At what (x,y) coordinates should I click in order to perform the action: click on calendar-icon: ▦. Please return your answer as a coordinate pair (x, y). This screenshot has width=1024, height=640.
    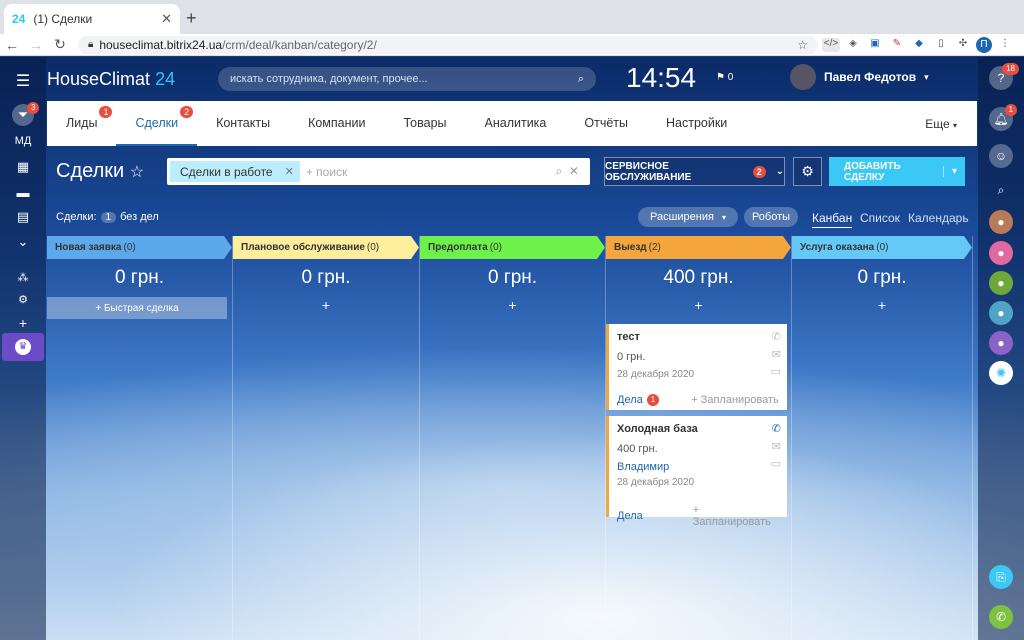
    Looking at the image, I should click on (23, 167).